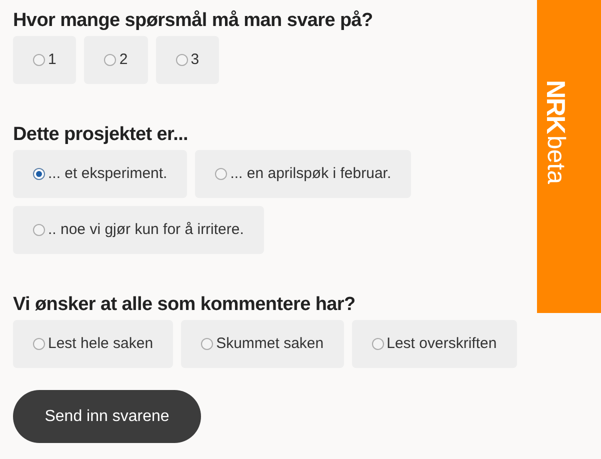  I want to click on logo-brand: NRK, so click(556, 107).